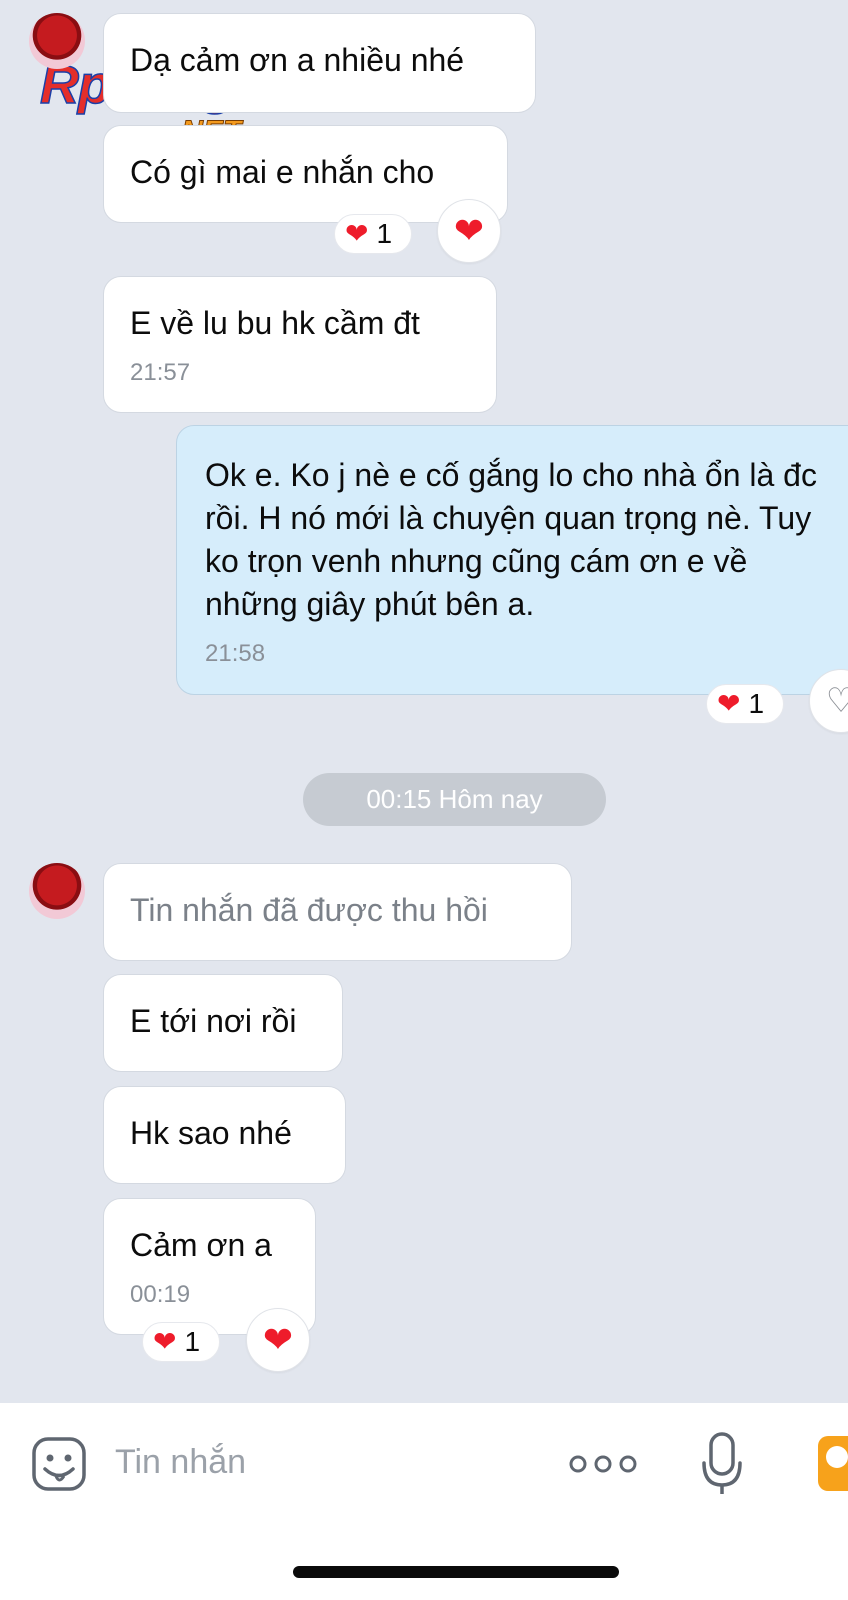 The image size is (848, 1600). I want to click on message-bubble: Hk sao nhé, so click(224, 1135).